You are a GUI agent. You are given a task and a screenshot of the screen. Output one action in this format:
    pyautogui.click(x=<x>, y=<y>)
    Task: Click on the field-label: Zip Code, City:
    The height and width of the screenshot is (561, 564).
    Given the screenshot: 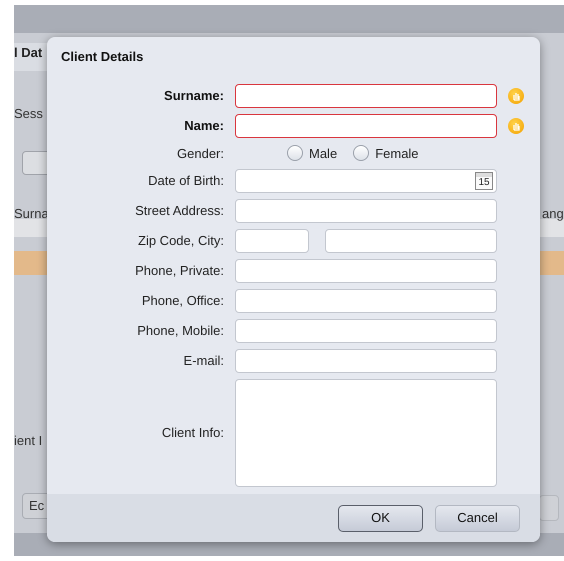 What is the action you would take?
    pyautogui.click(x=181, y=241)
    